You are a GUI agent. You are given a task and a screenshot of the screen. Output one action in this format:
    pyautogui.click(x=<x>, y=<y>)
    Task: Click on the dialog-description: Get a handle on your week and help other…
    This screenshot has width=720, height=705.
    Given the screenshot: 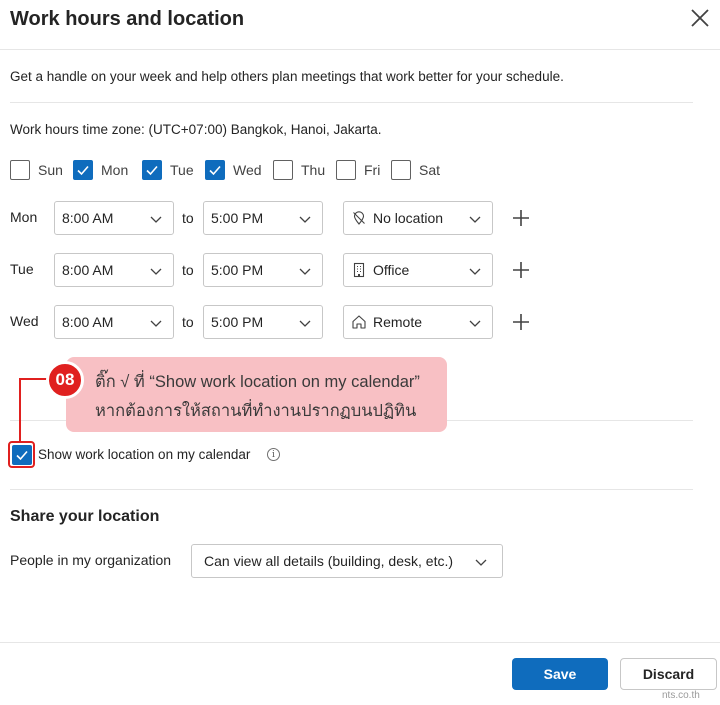 What is the action you would take?
    pyautogui.click(x=287, y=76)
    